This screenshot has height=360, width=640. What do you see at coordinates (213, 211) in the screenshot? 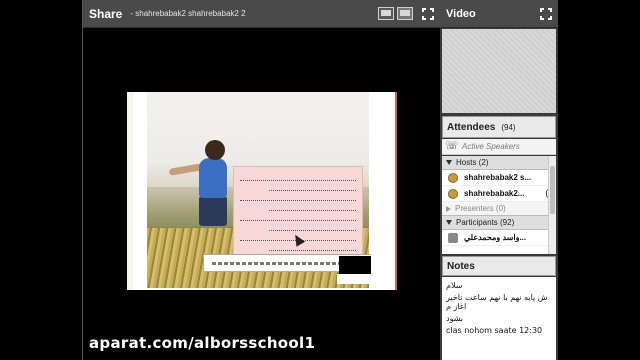
I see `boy-legs` at bounding box center [213, 211].